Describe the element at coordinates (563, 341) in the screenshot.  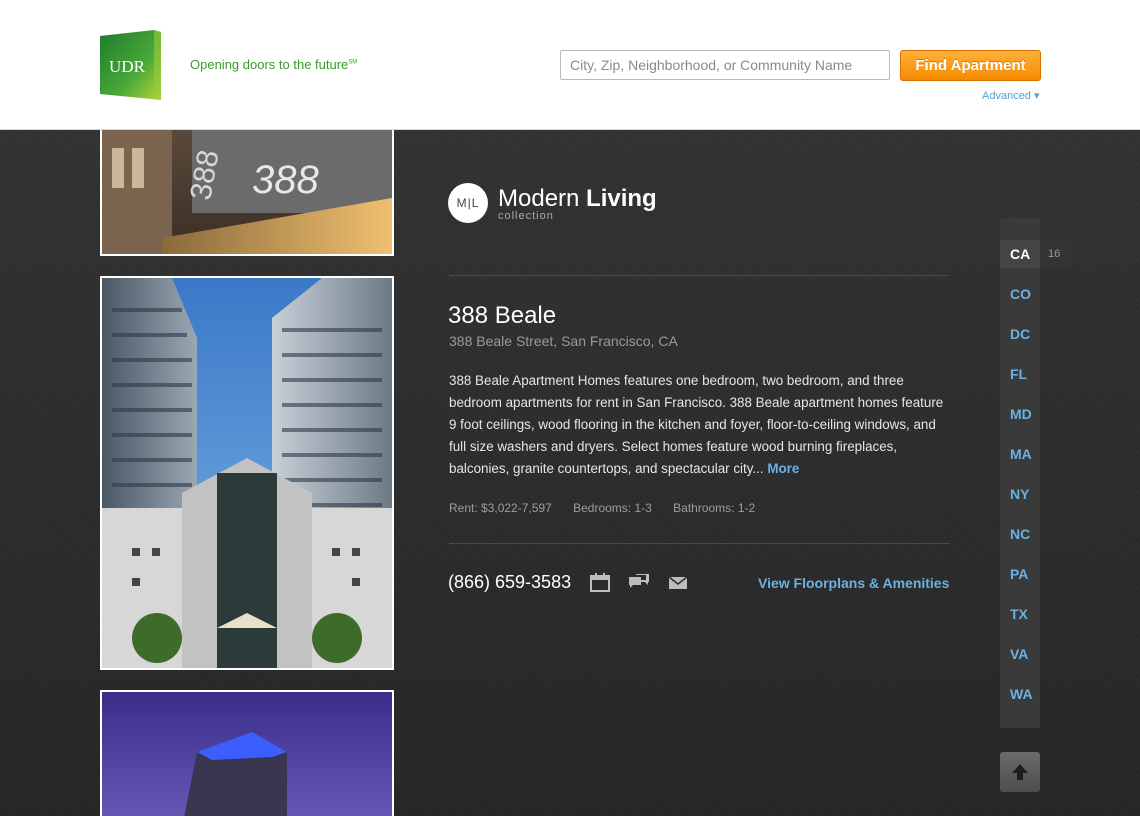
I see `property-address: 388 Beale Street, San Francisco, CA` at that location.